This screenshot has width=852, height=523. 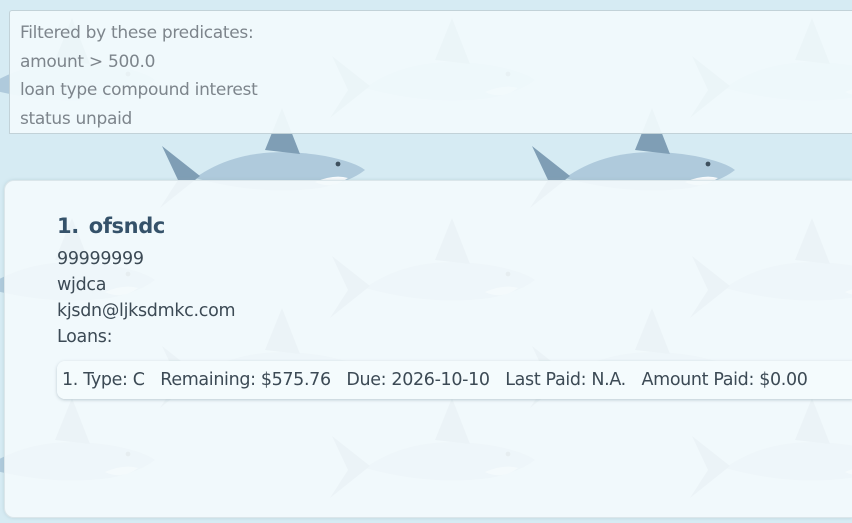 What do you see at coordinates (565, 380) in the screenshot?
I see `loan-last-paid: Last Paid: N.A.` at bounding box center [565, 380].